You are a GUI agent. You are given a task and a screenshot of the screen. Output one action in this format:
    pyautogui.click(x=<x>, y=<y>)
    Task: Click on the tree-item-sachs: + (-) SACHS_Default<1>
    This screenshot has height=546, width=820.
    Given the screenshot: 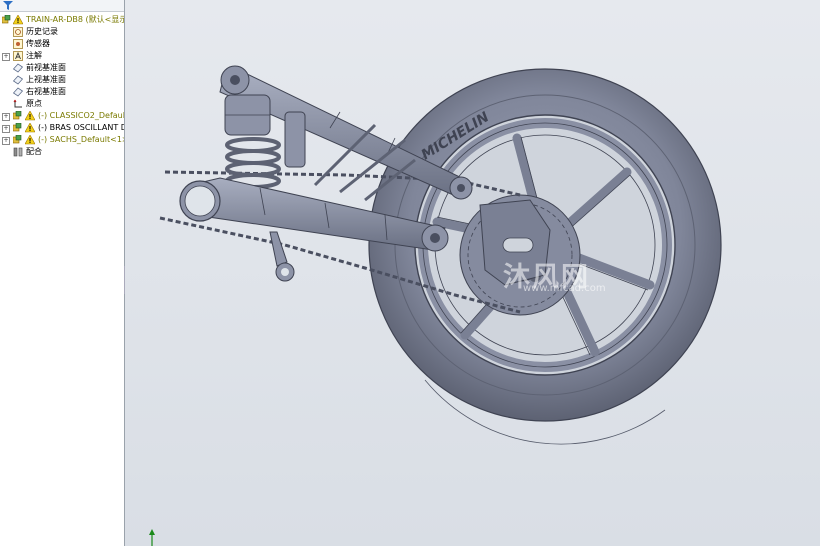 What is the action you would take?
    pyautogui.click(x=62, y=140)
    